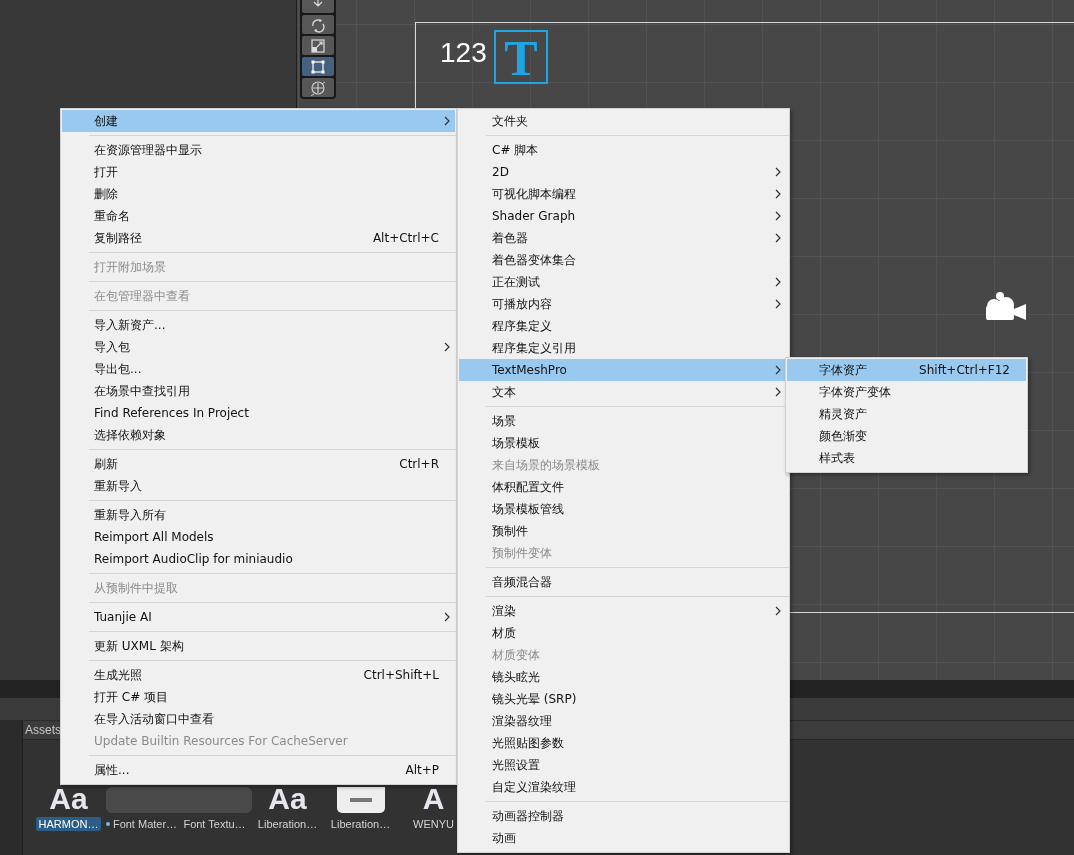 This screenshot has height=855, width=1074. I want to click on menu-item: 在资源管理器中显示, so click(258, 150).